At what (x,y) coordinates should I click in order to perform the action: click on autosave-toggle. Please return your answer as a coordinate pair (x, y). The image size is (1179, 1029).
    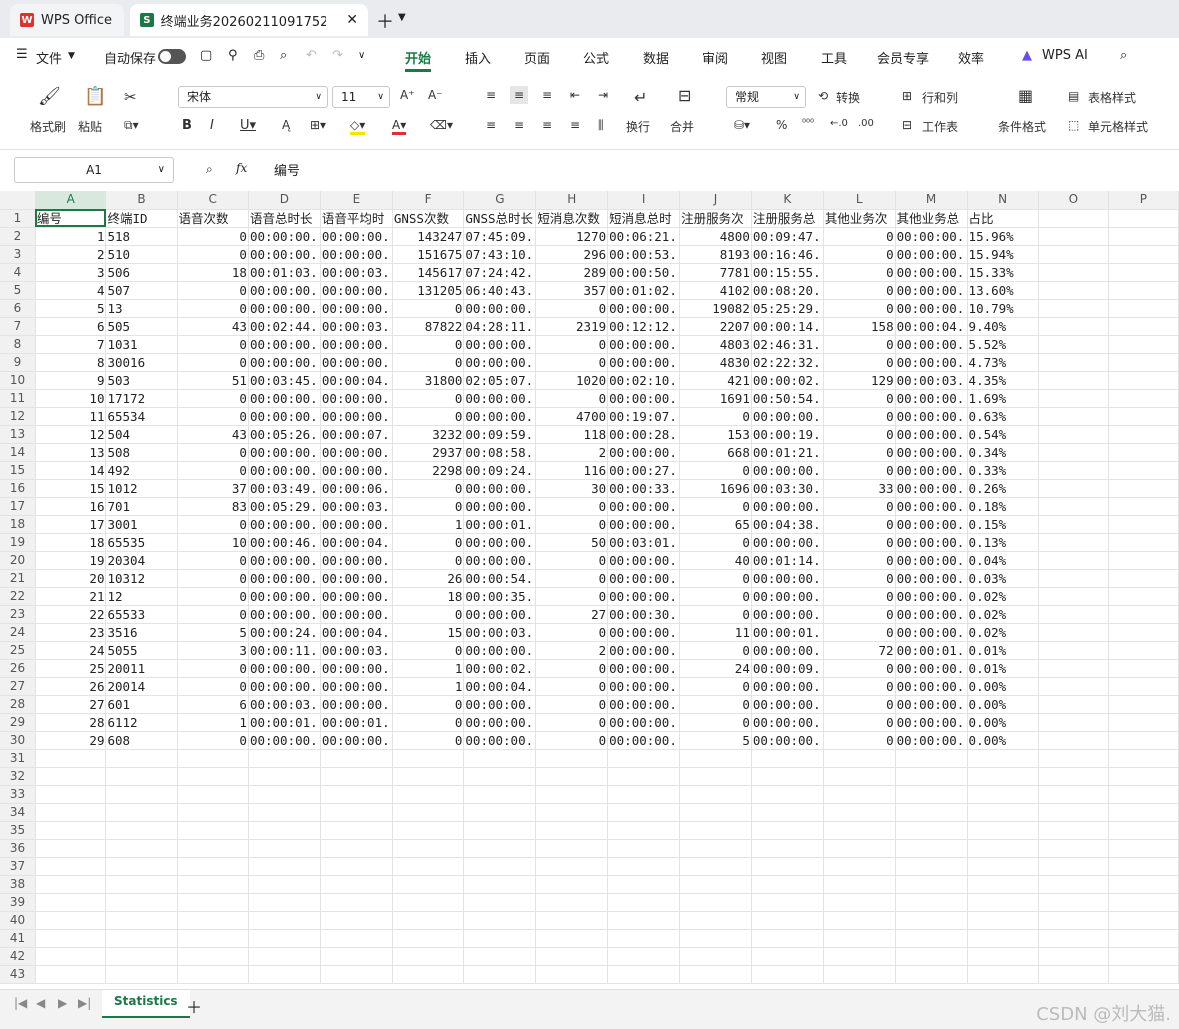
    Looking at the image, I should click on (172, 56).